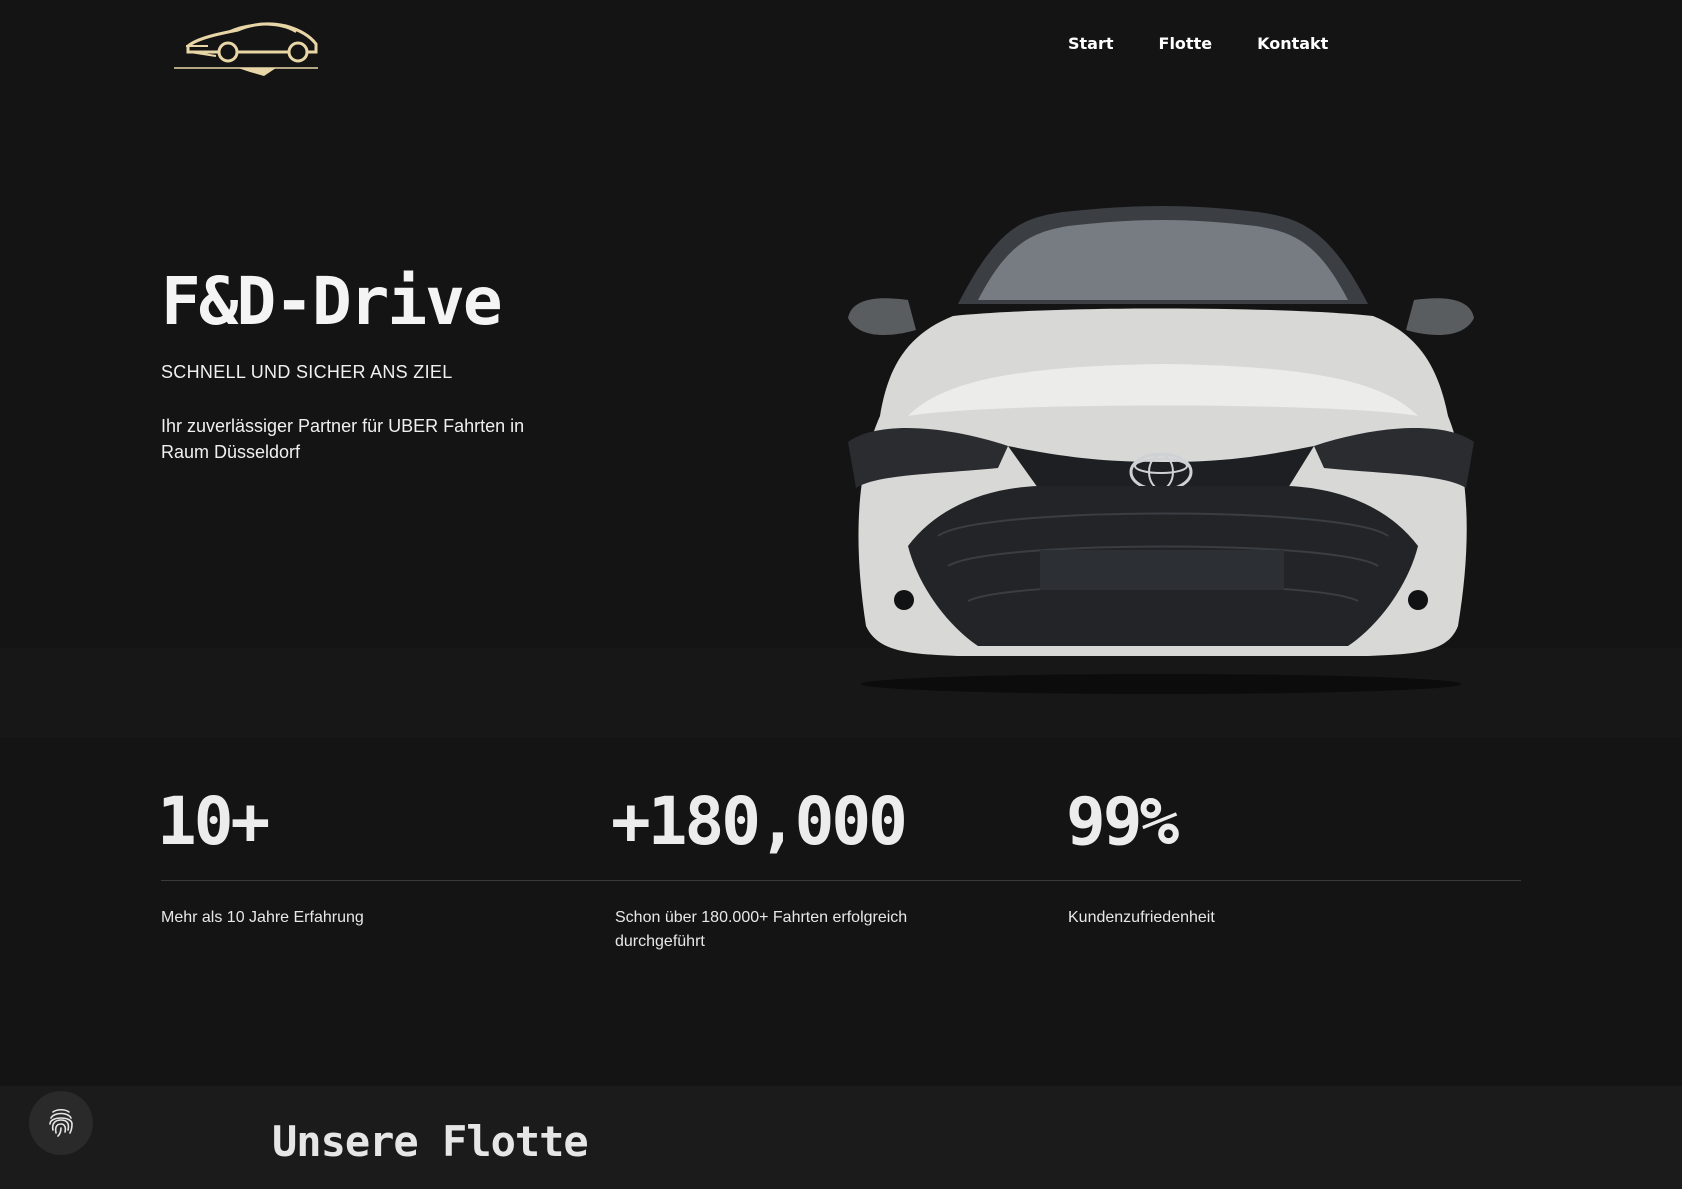 The image size is (1682, 1189). Describe the element at coordinates (246, 46) in the screenshot. I see `sports-car-logo-icon` at that location.